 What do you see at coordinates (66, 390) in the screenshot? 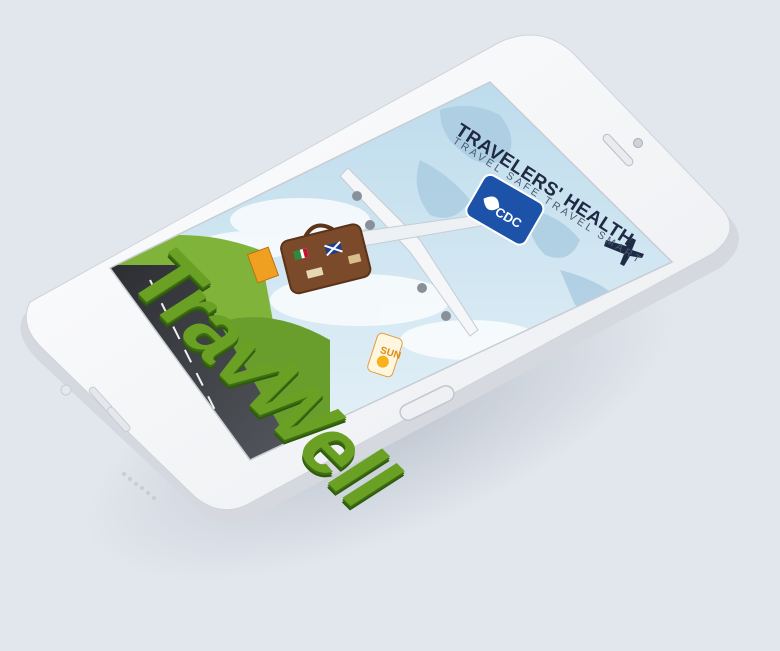
I see `mute-switch` at bounding box center [66, 390].